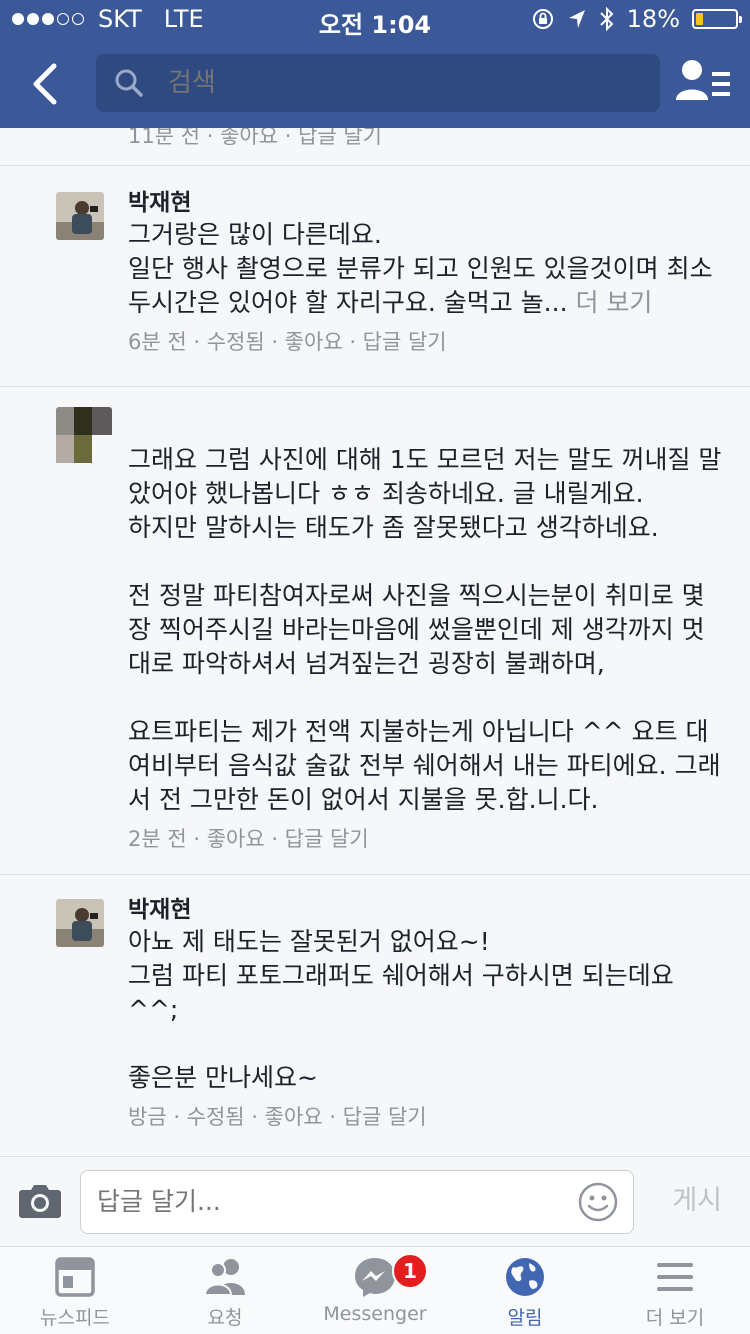 Image resolution: width=750 pixels, height=1334 pixels. I want to click on reply-input, so click(332, 1202).